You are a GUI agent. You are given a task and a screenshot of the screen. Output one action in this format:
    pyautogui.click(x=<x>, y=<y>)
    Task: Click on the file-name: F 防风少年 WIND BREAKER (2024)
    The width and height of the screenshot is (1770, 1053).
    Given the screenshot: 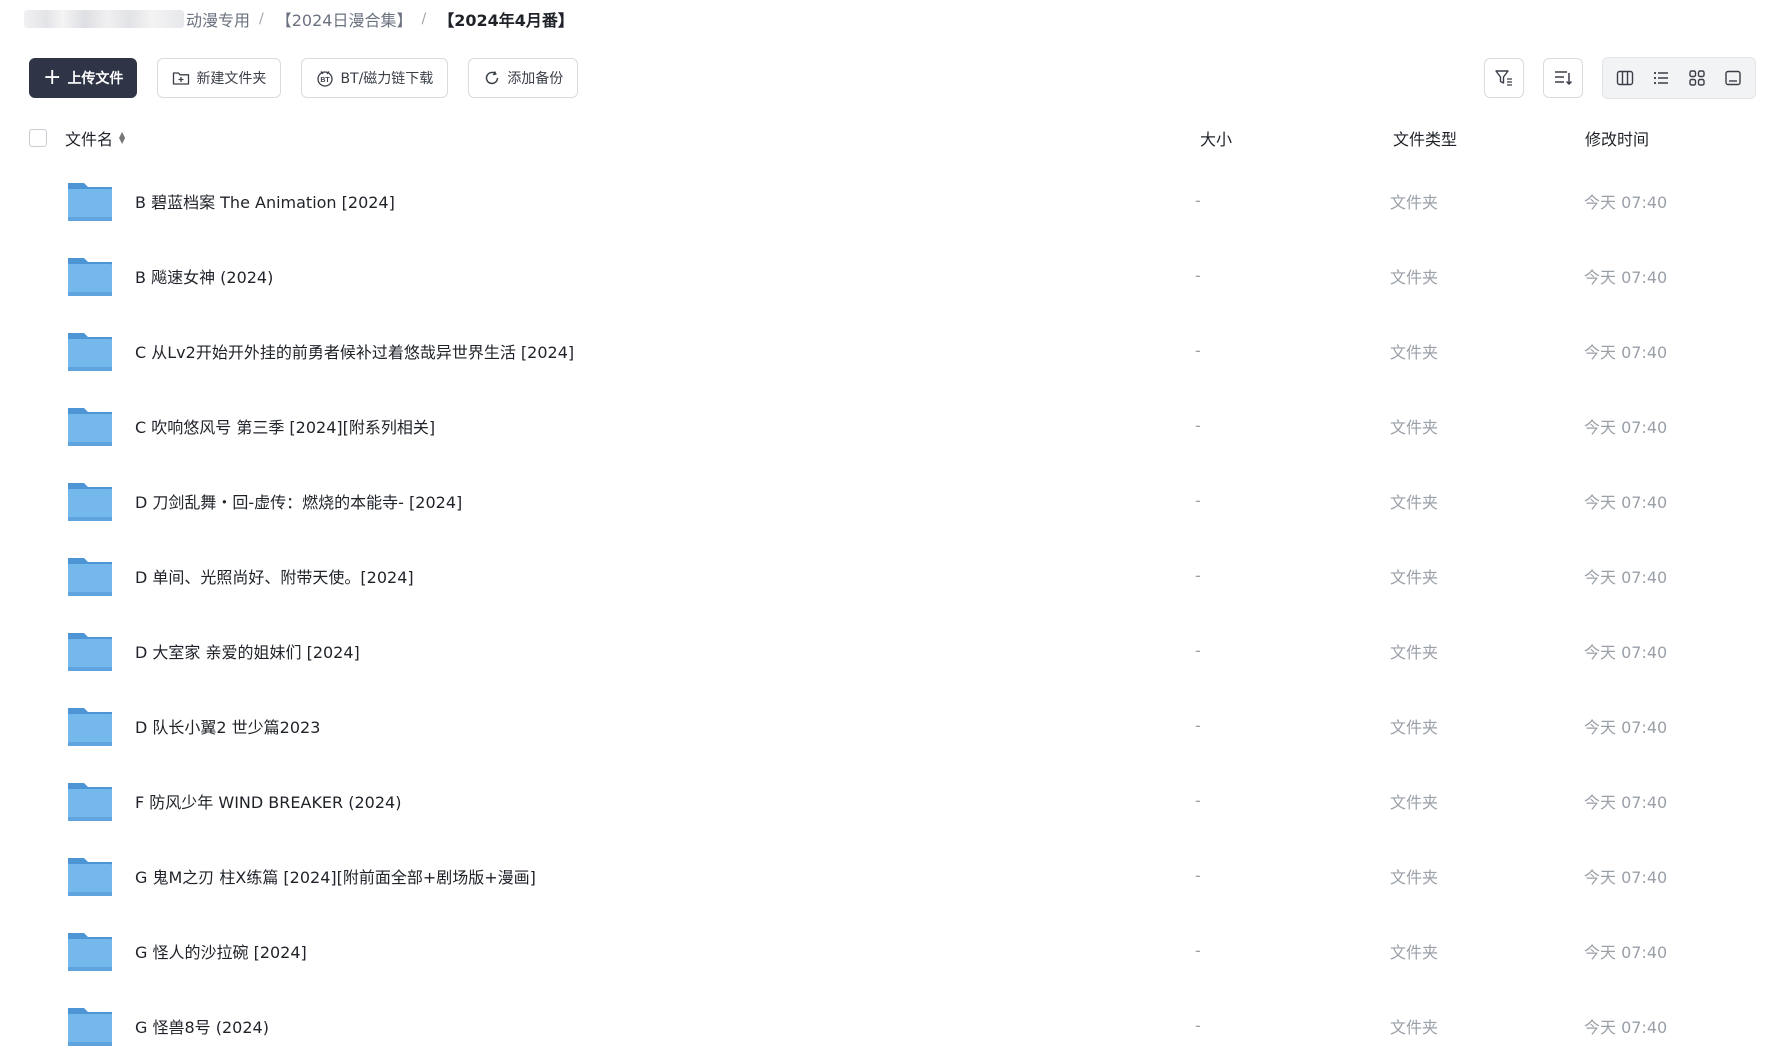 What is the action you would take?
    pyautogui.click(x=268, y=801)
    